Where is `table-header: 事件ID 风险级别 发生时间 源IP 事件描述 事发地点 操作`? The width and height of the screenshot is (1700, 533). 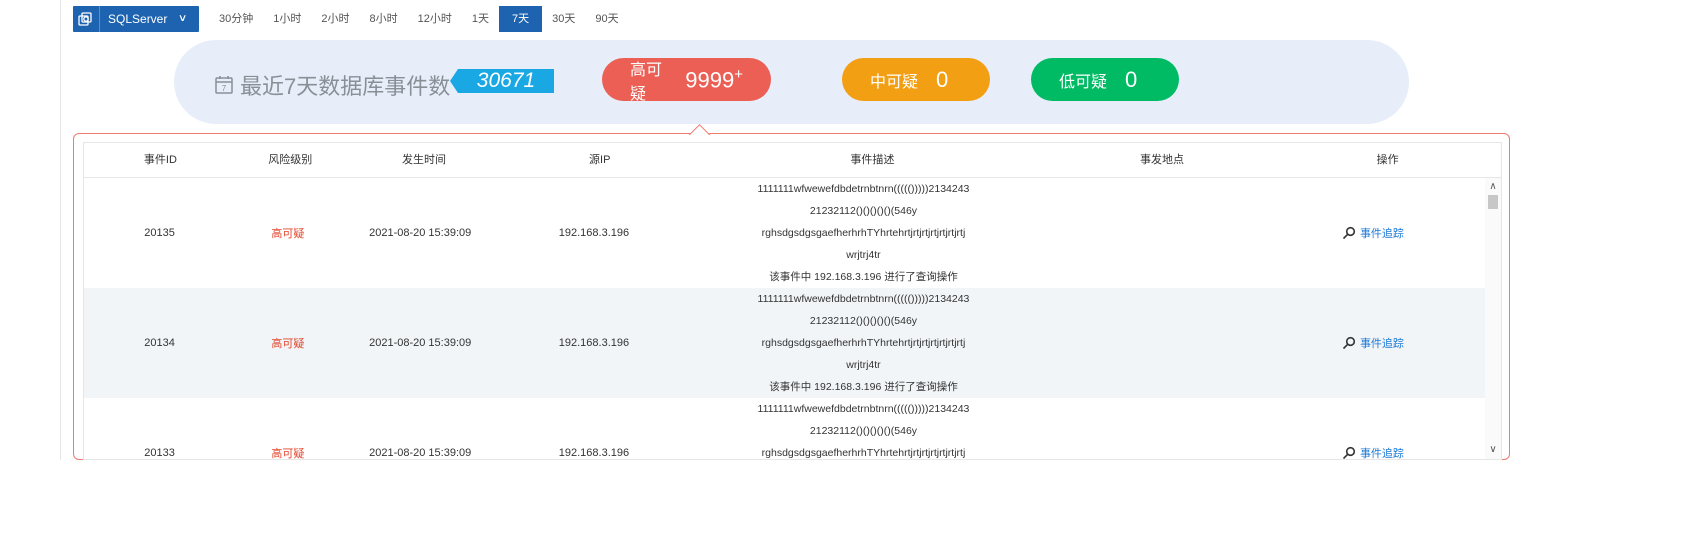
table-header: 事件ID 风险级别 发生时间 源IP 事件描述 事发地点 操作 is located at coordinates (792, 160).